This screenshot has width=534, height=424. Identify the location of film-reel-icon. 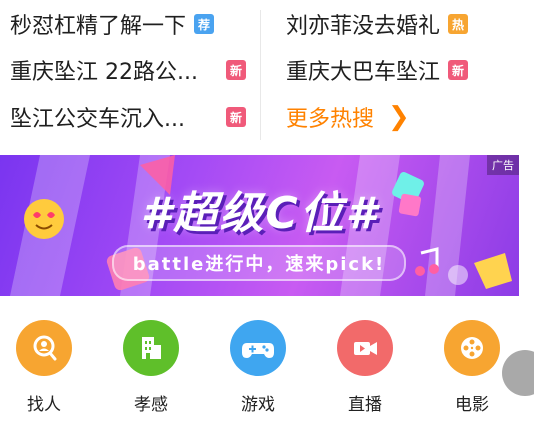
(472, 348).